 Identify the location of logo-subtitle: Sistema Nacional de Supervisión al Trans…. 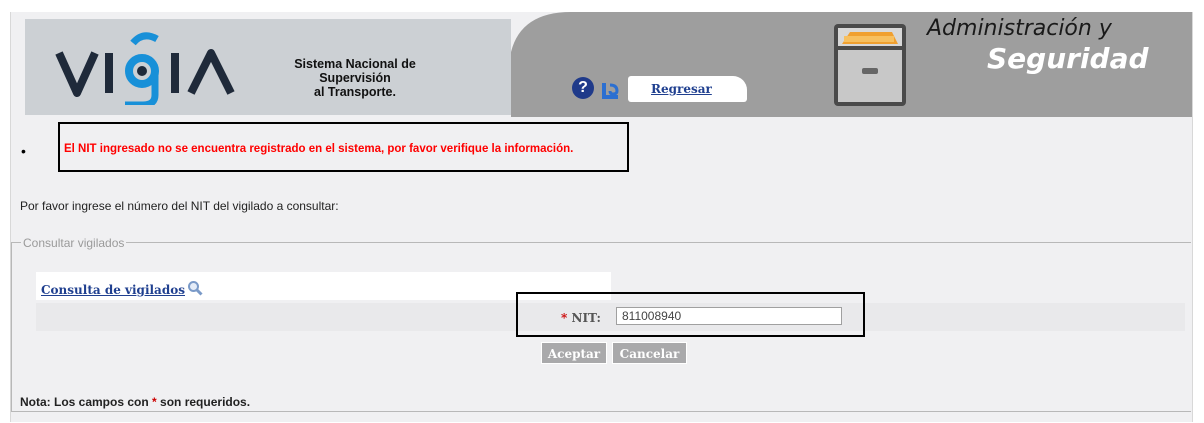
(355, 78).